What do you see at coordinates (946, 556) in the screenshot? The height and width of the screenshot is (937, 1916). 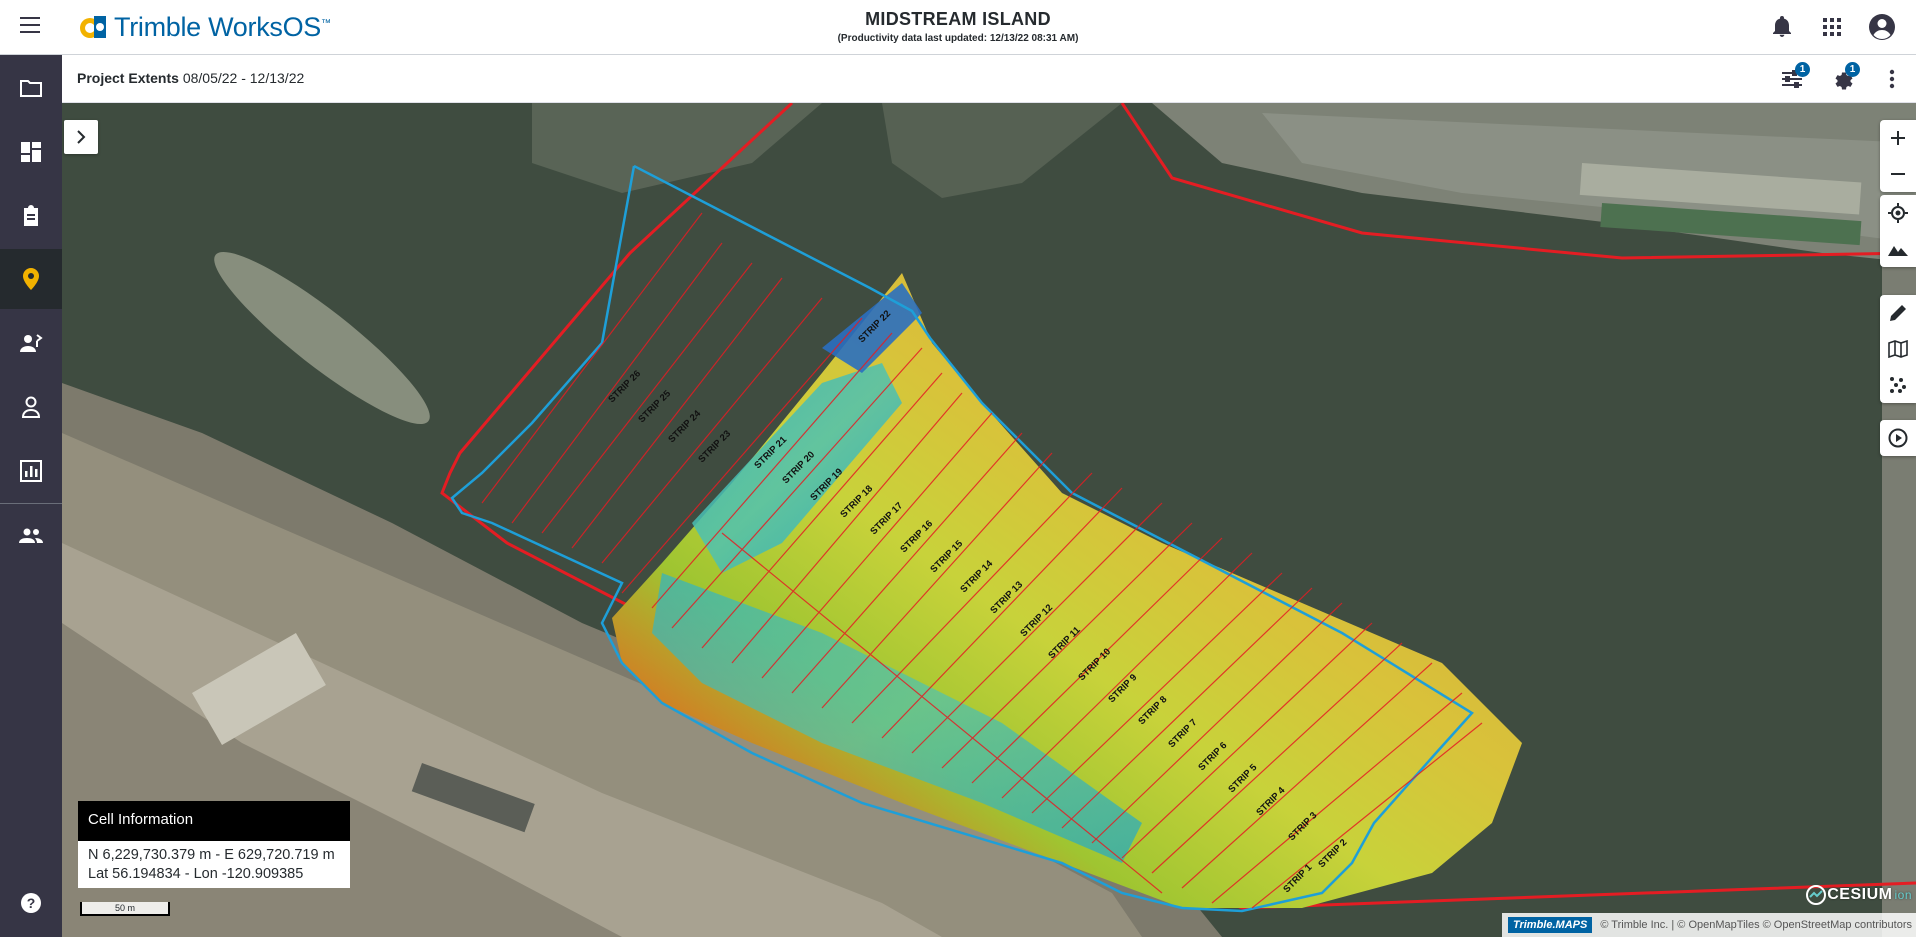 I see `strip-label: STRIP 15` at bounding box center [946, 556].